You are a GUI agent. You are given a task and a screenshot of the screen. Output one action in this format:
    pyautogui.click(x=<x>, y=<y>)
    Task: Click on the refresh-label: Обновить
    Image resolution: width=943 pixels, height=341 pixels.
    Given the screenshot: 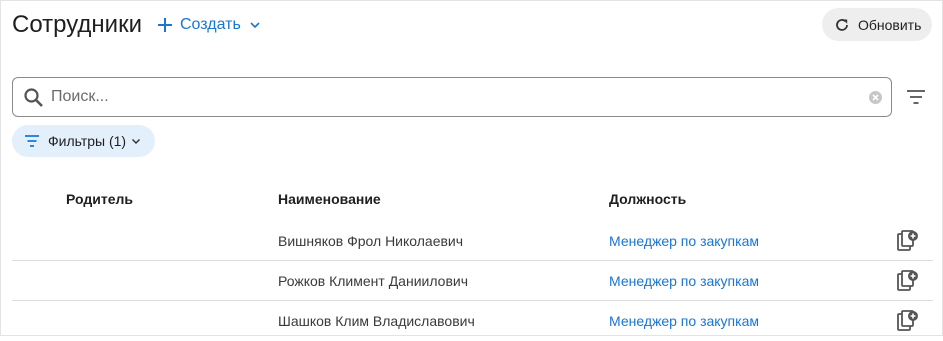 What is the action you would take?
    pyautogui.click(x=890, y=24)
    